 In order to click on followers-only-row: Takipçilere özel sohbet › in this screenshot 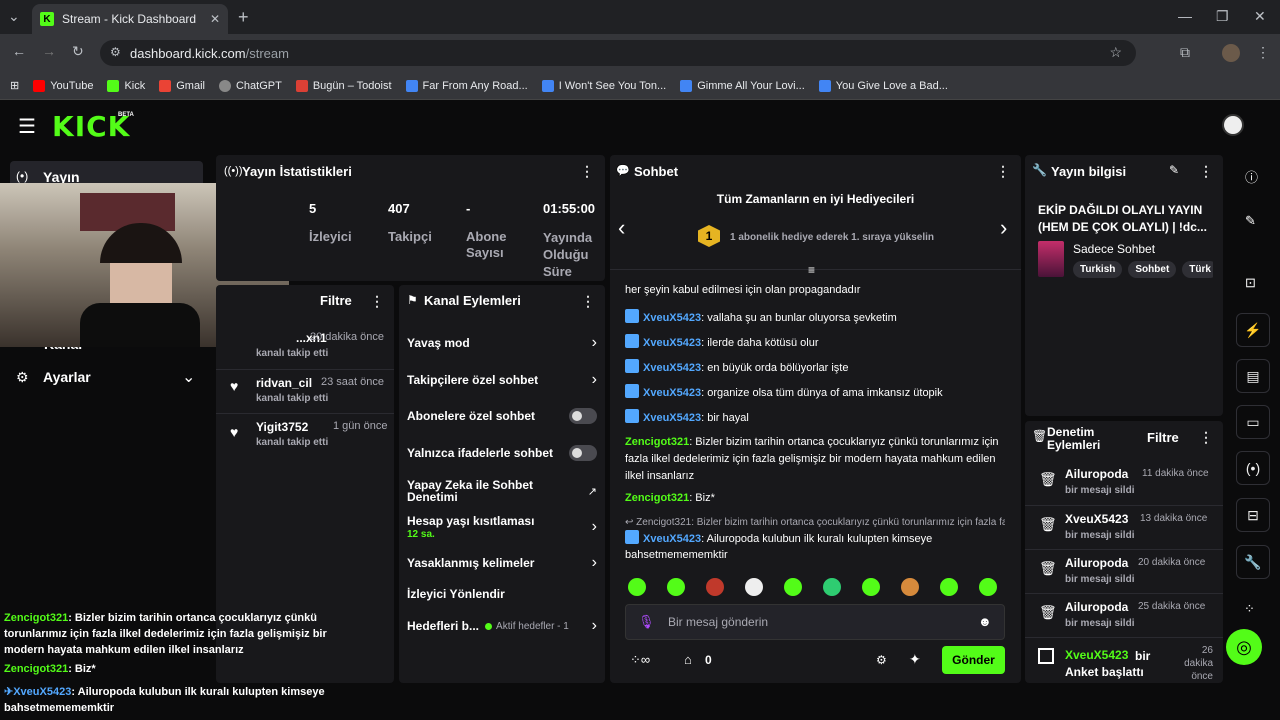, I will do `click(502, 380)`.